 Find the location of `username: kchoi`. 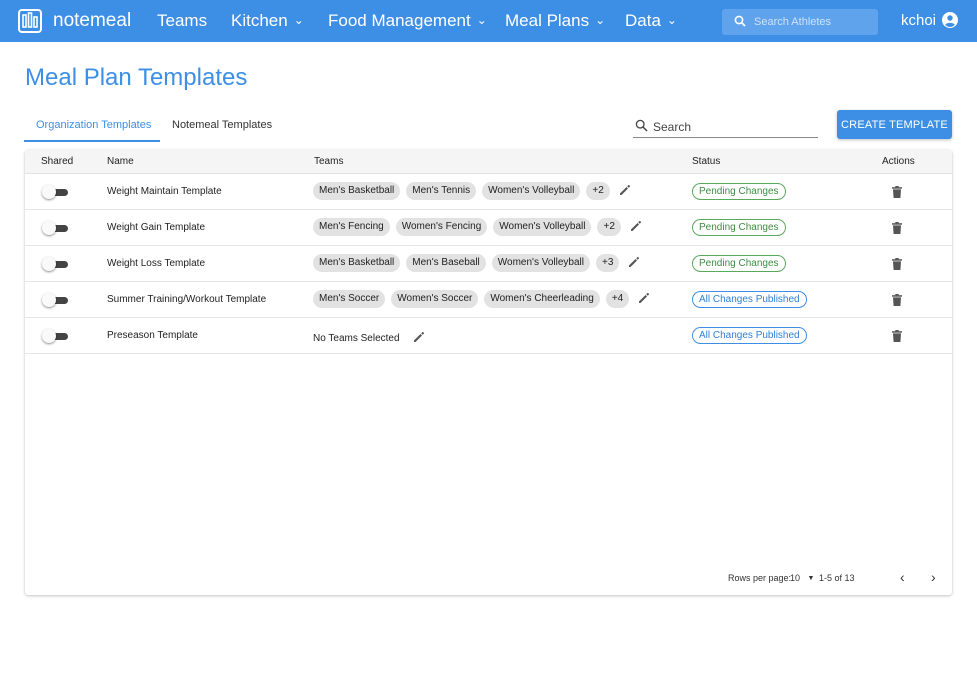

username: kchoi is located at coordinates (918, 20).